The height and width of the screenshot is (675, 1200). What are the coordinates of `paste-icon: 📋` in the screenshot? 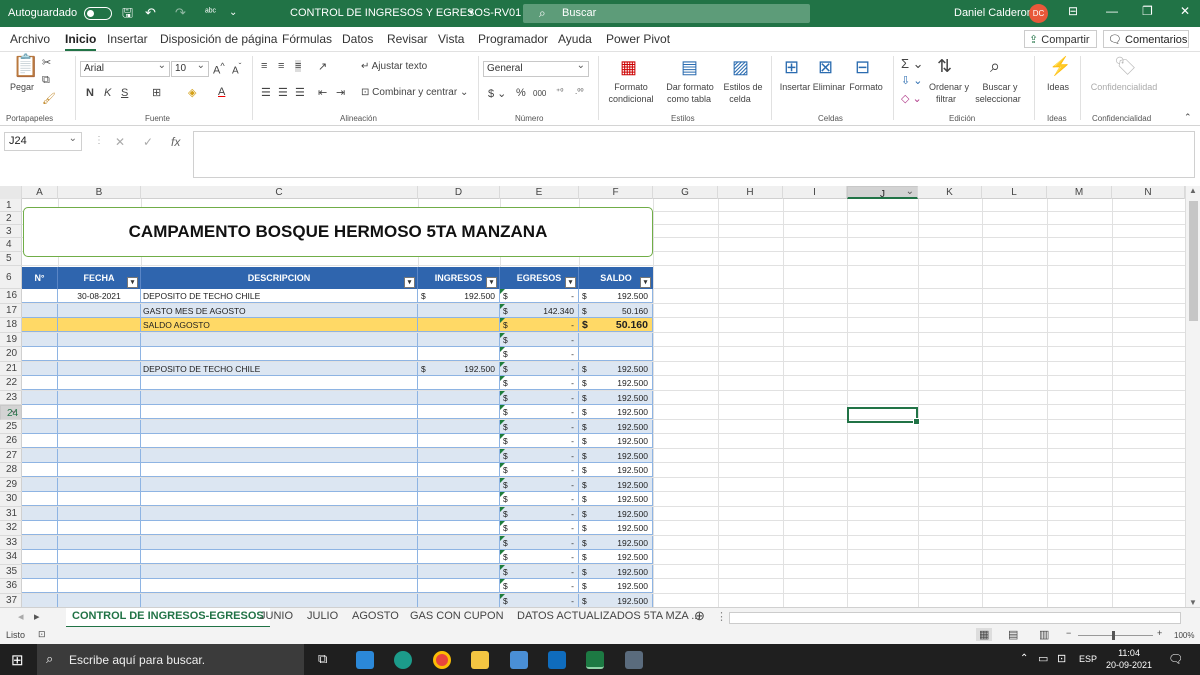 It's located at (25, 66).